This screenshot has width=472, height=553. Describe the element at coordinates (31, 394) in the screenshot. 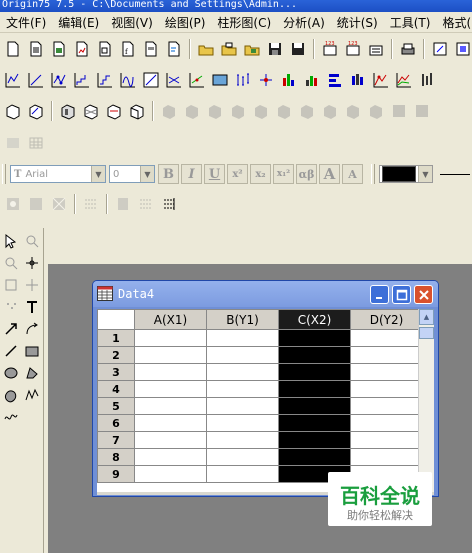

I see `polyline-tool-icon` at that location.